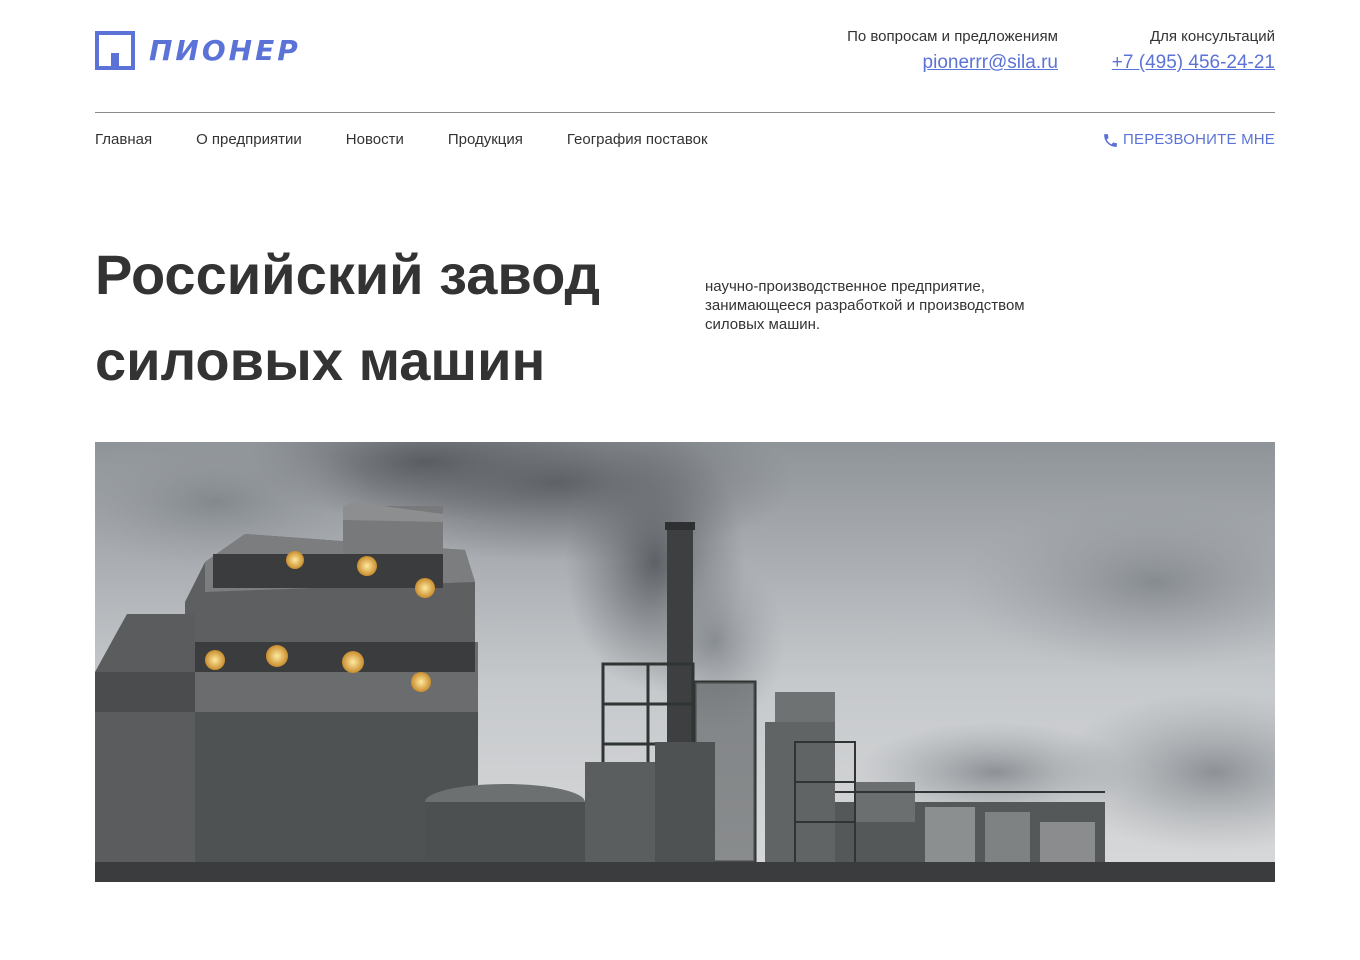 The width and height of the screenshot is (1360, 960). Describe the element at coordinates (1110, 140) in the screenshot. I see `phone-icon` at that location.